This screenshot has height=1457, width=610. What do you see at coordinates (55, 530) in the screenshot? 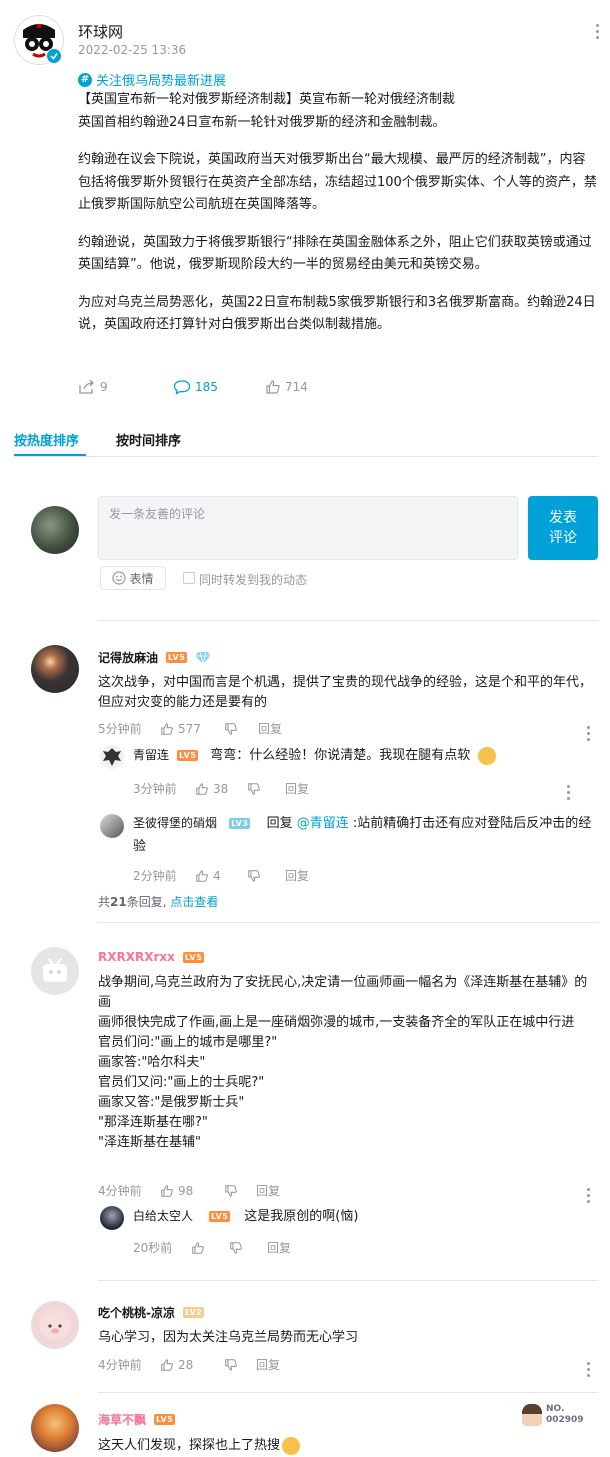
I see `my-avatar` at bounding box center [55, 530].